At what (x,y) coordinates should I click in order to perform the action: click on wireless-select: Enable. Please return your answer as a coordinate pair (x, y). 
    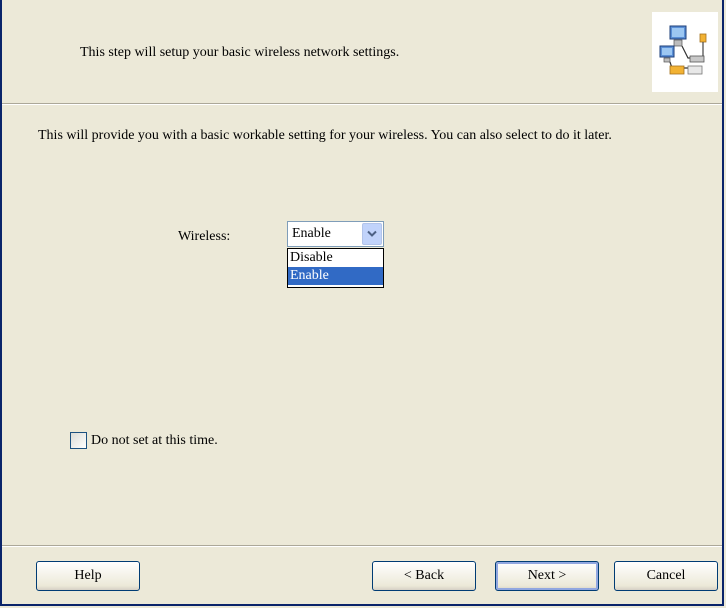
    Looking at the image, I should click on (335, 234).